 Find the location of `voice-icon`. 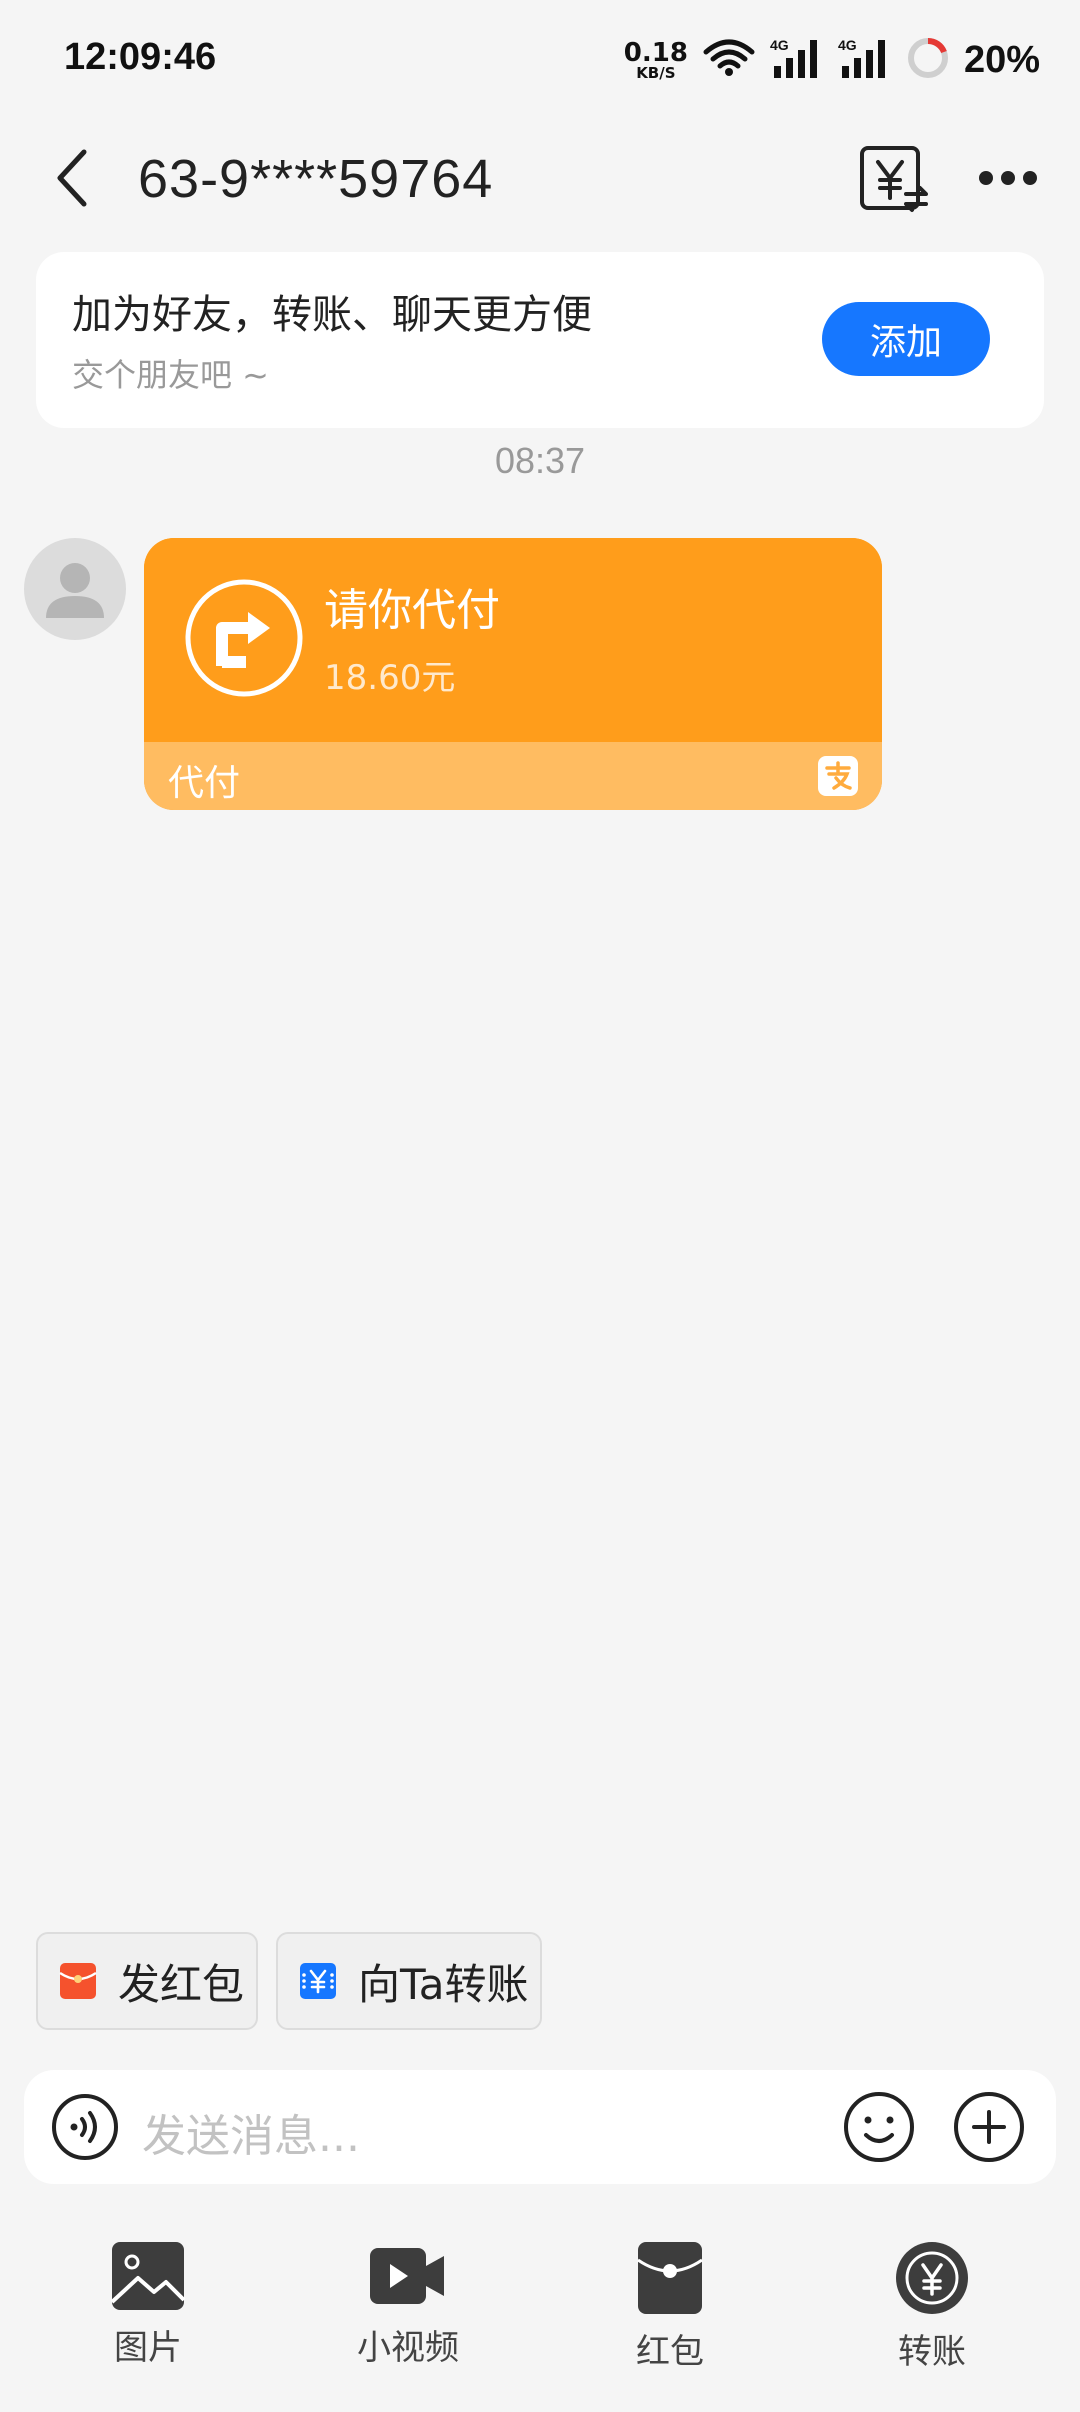

voice-icon is located at coordinates (85, 2127).